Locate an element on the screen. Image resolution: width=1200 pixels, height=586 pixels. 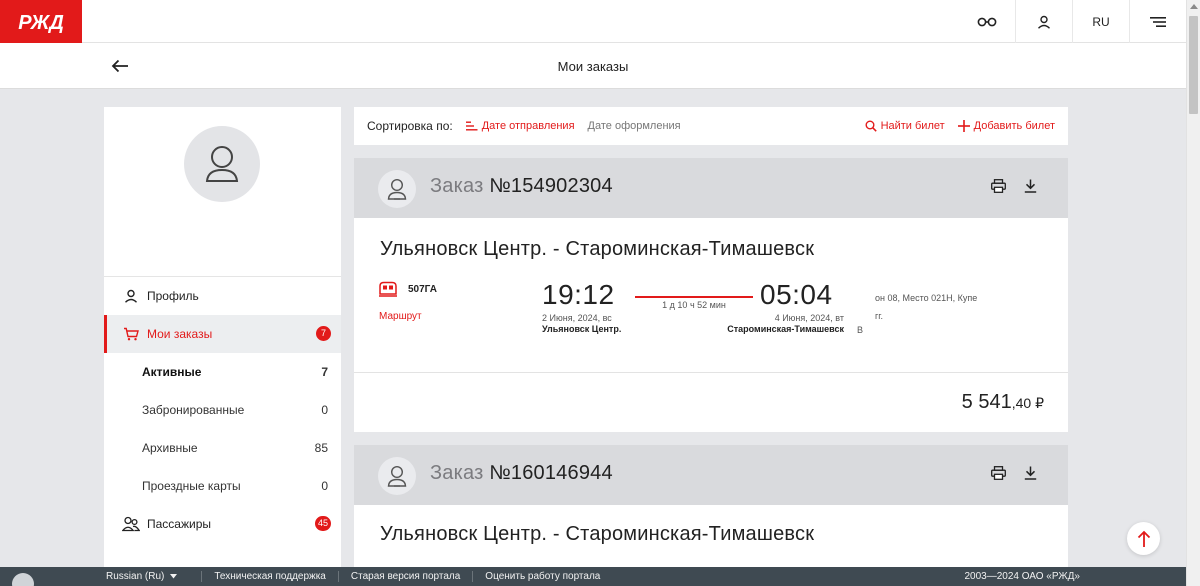
order-price: 5 541,40 ₽ is located at coordinates (1003, 402).